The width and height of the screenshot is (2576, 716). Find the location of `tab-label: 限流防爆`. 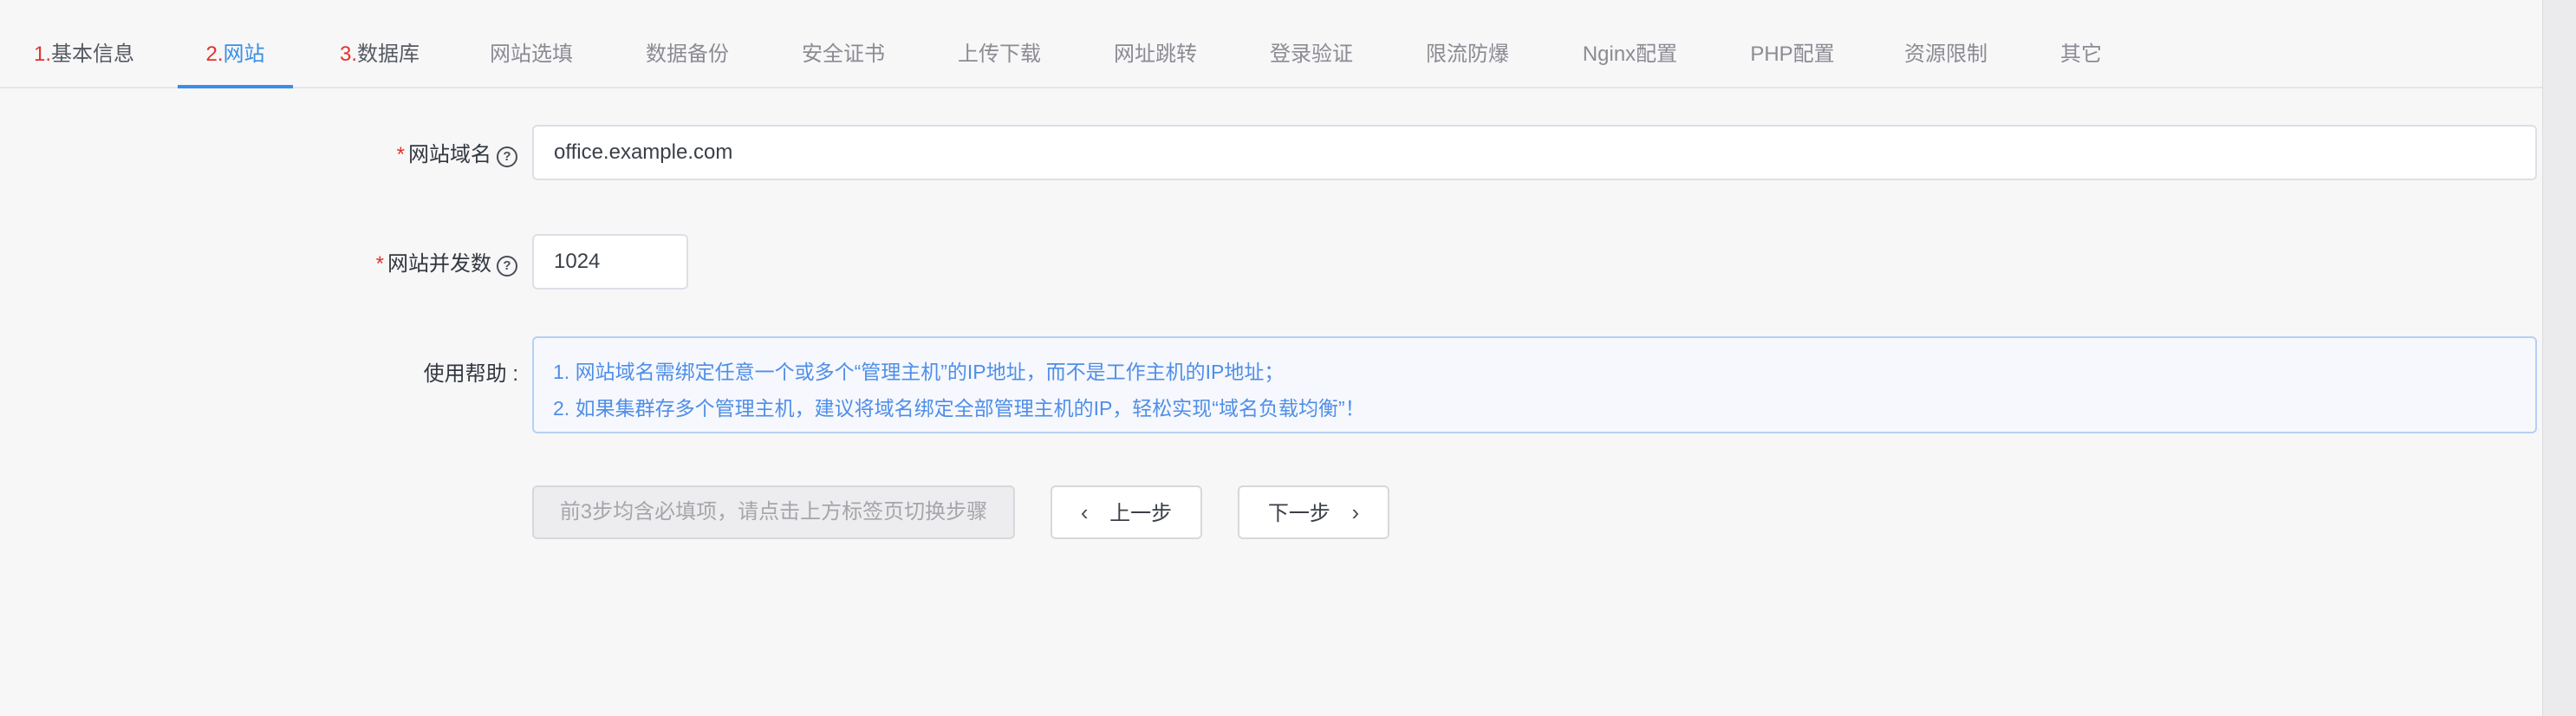

tab-label: 限流防爆 is located at coordinates (1467, 54).